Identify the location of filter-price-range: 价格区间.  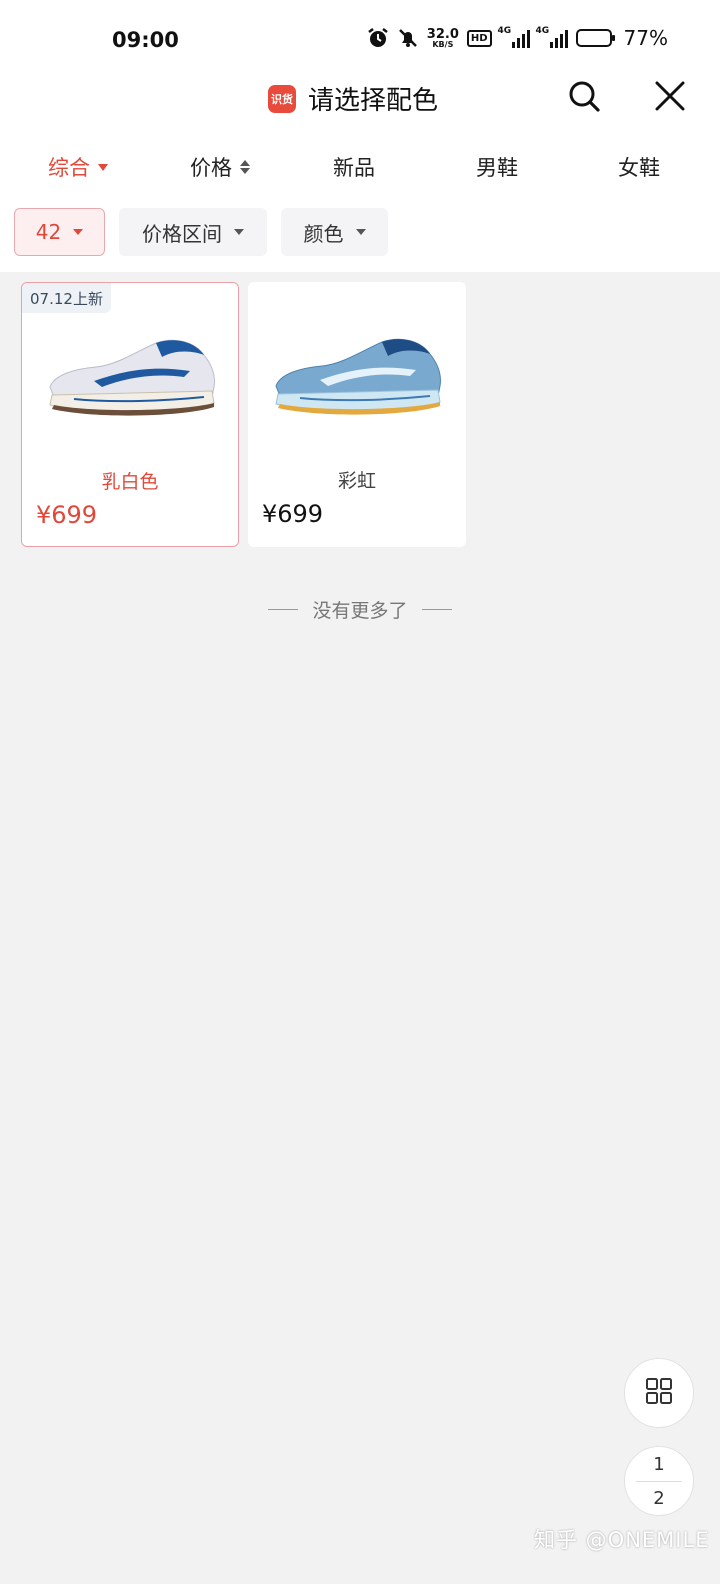
(193, 232).